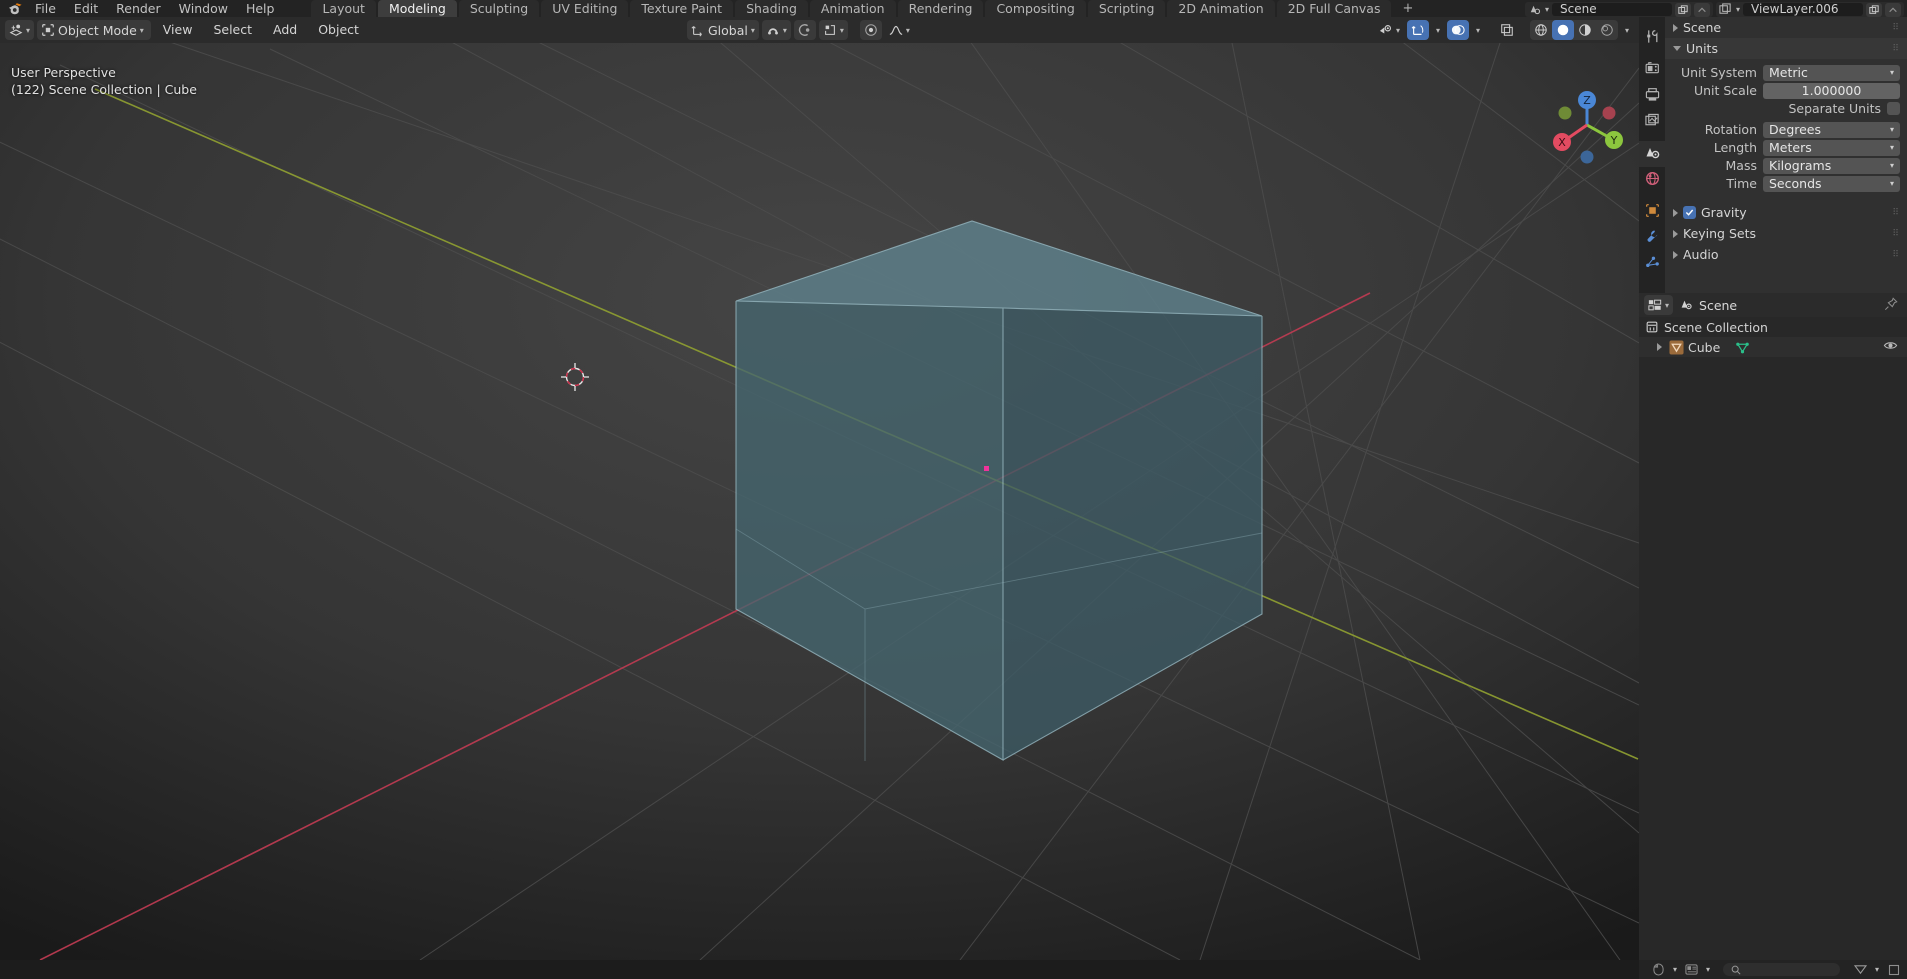 This screenshot has width=1907, height=979. Describe the element at coordinates (260, 8) in the screenshot. I see `menu-help: Help` at that location.